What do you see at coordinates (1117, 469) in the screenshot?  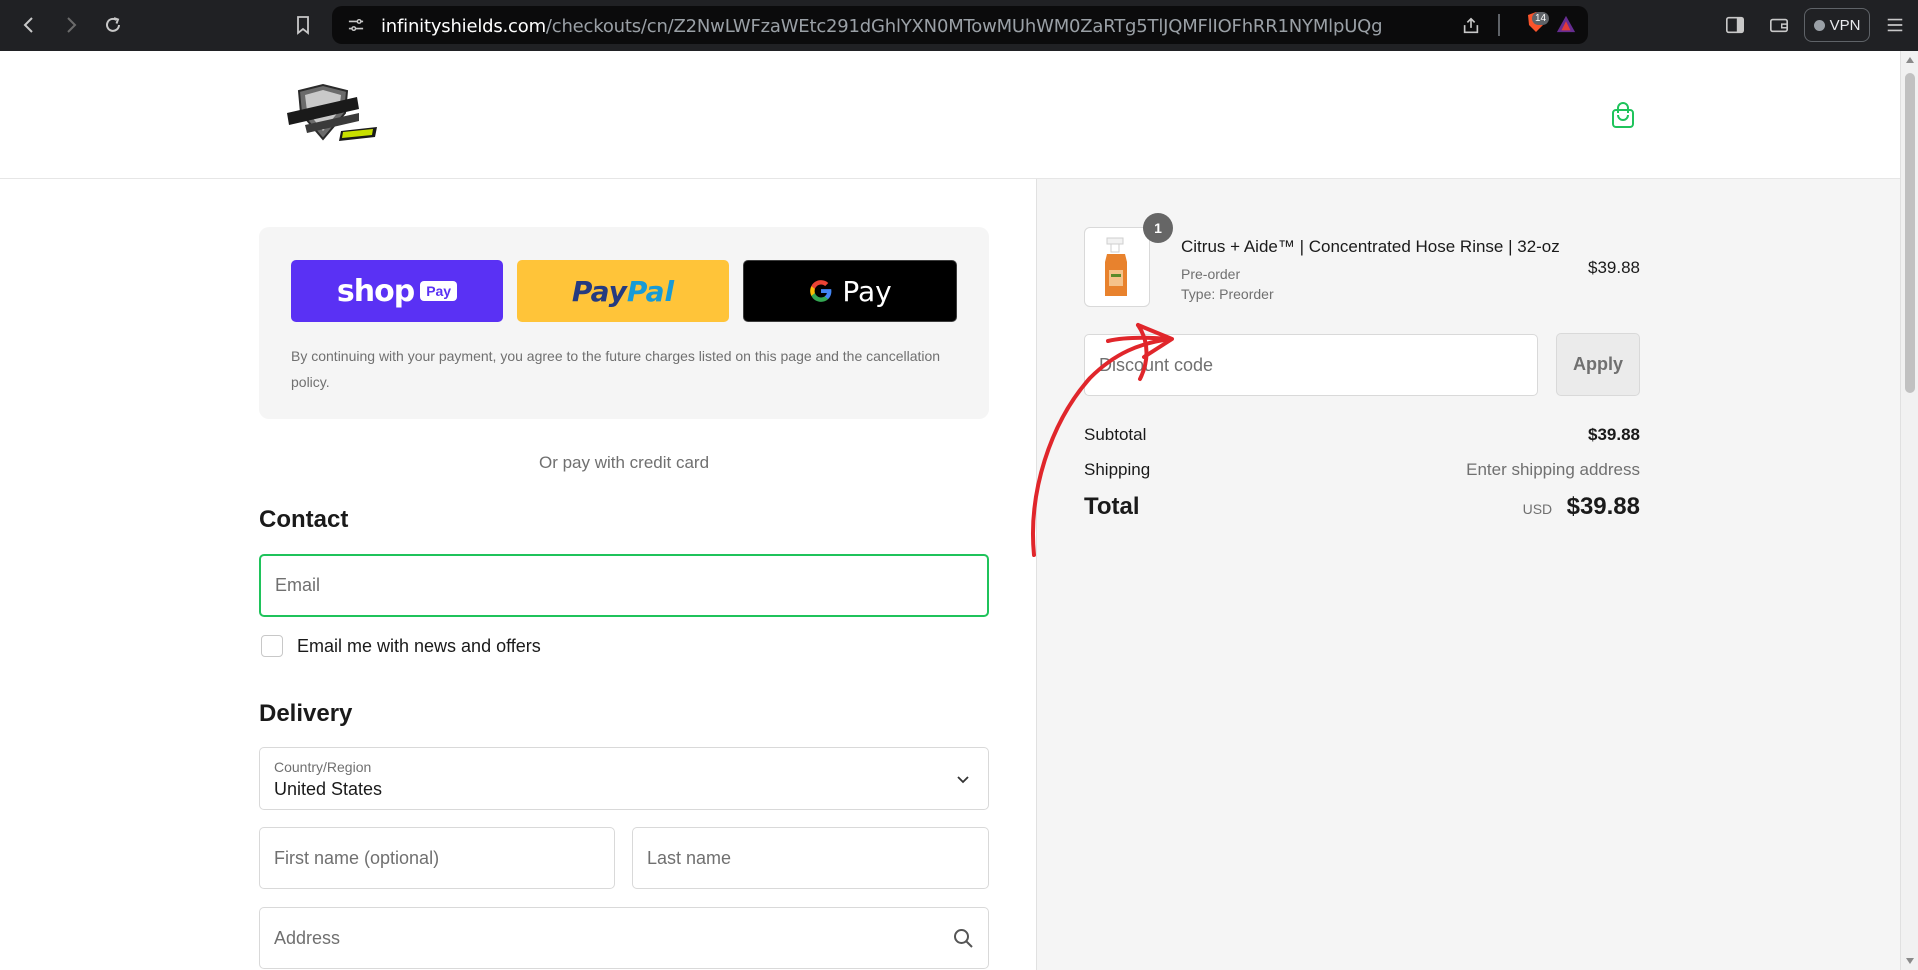 I see `shipping-label: Shipping` at bounding box center [1117, 469].